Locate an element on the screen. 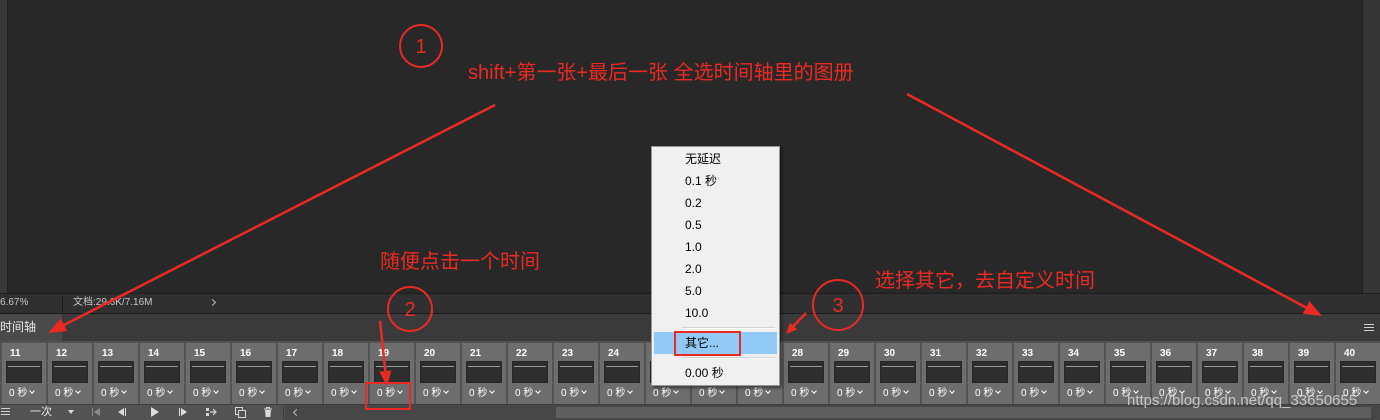 This screenshot has height=420, width=1380. timeline-frame-31: 31 0 秒 is located at coordinates (944, 373).